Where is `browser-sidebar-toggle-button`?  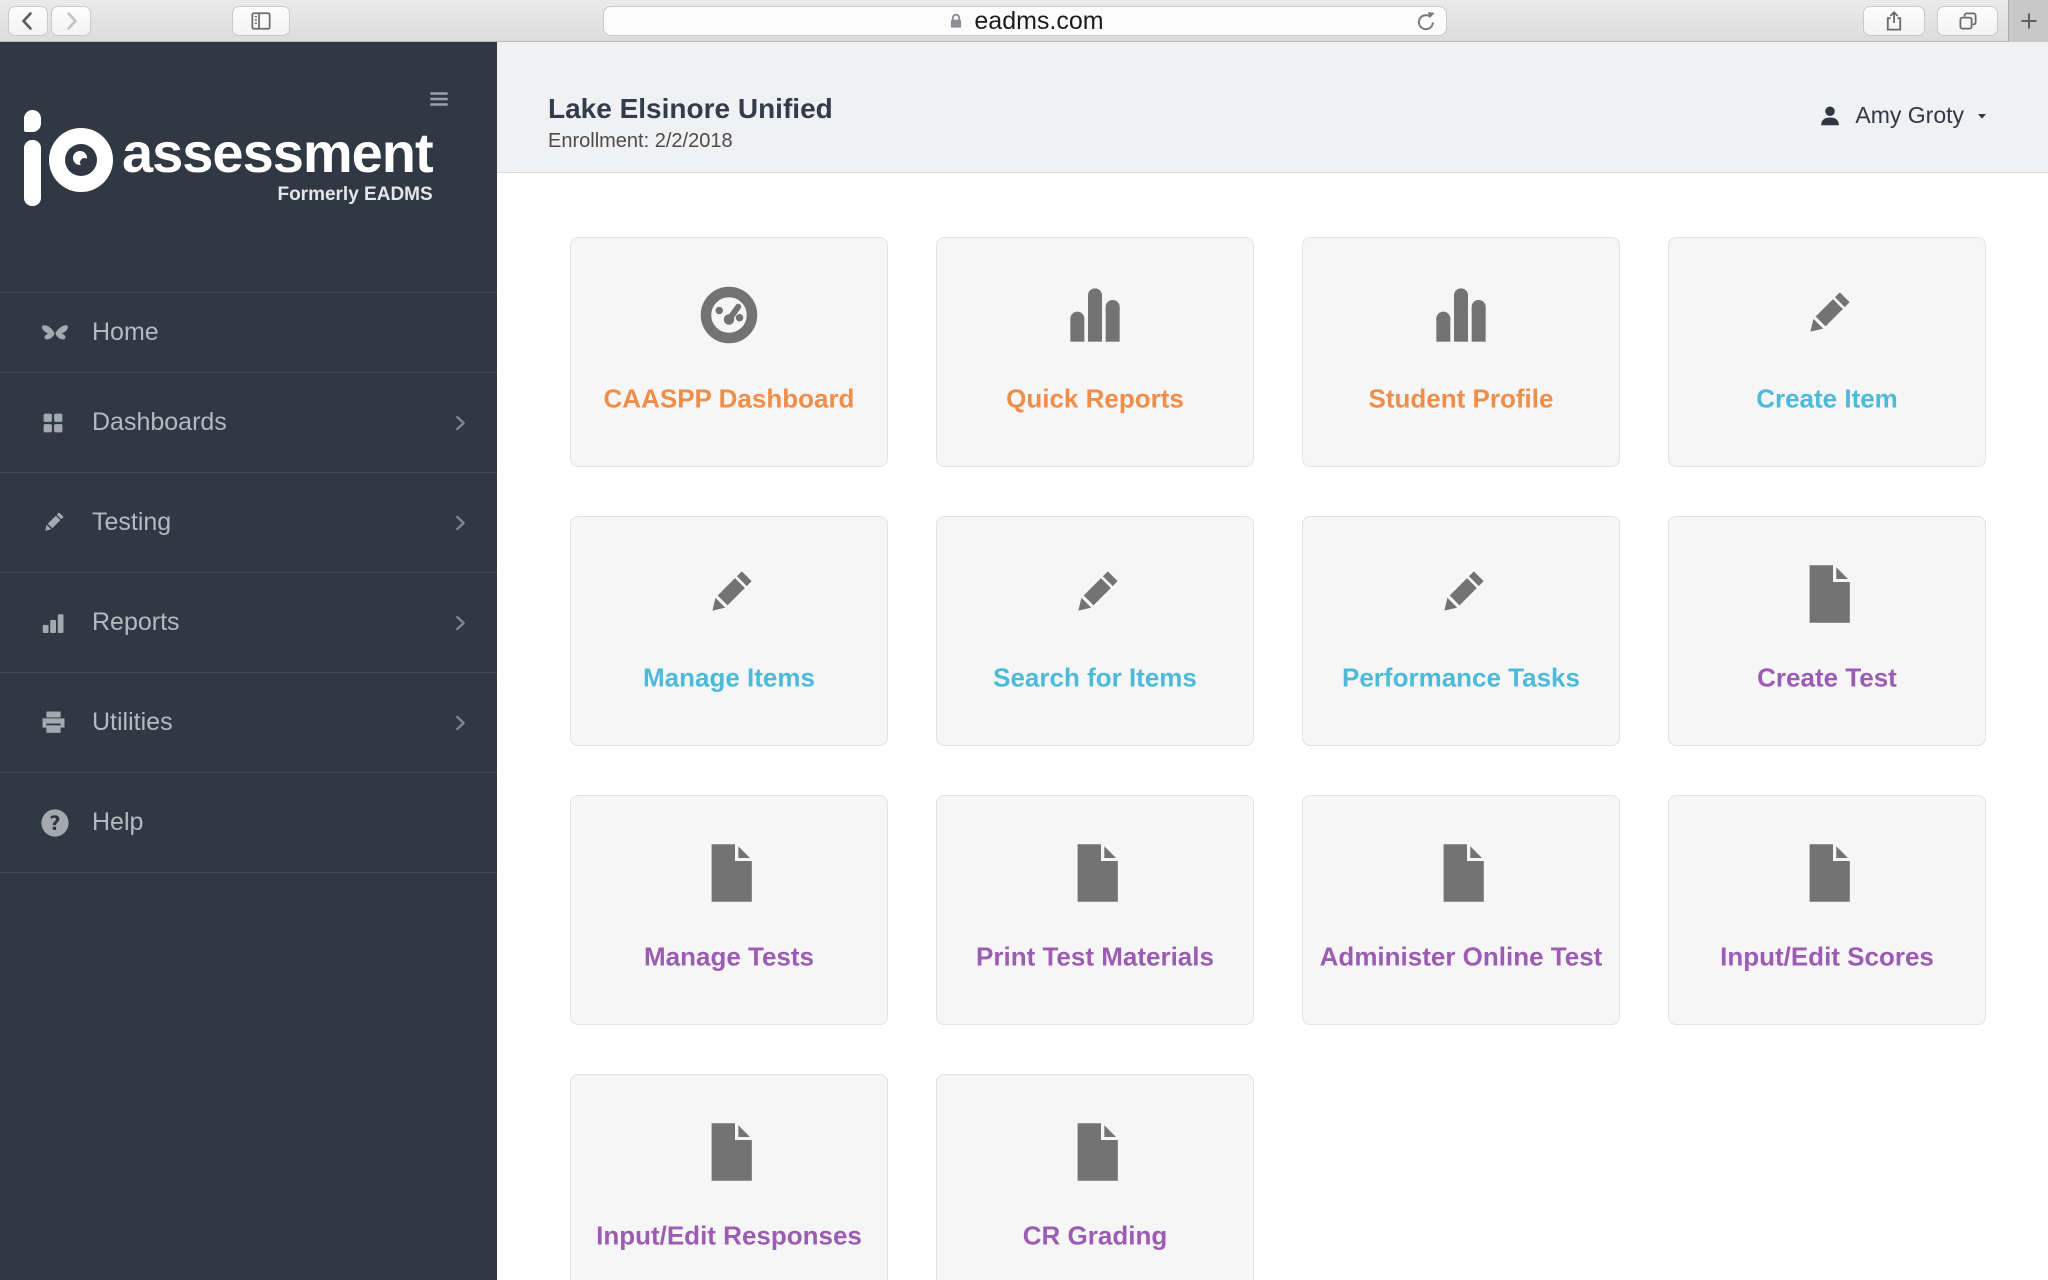 browser-sidebar-toggle-button is located at coordinates (261, 21).